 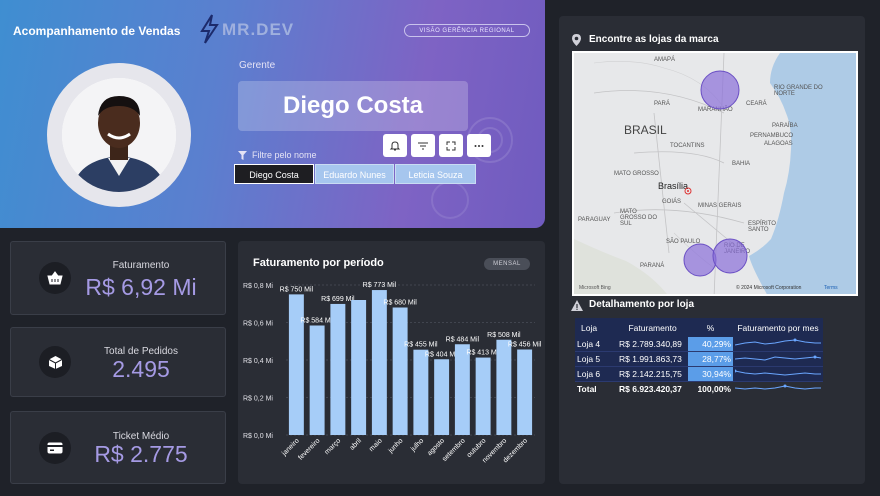 What do you see at coordinates (653, 374) in the screenshot?
I see `store-revenue: R$ 2.142.215,75` at bounding box center [653, 374].